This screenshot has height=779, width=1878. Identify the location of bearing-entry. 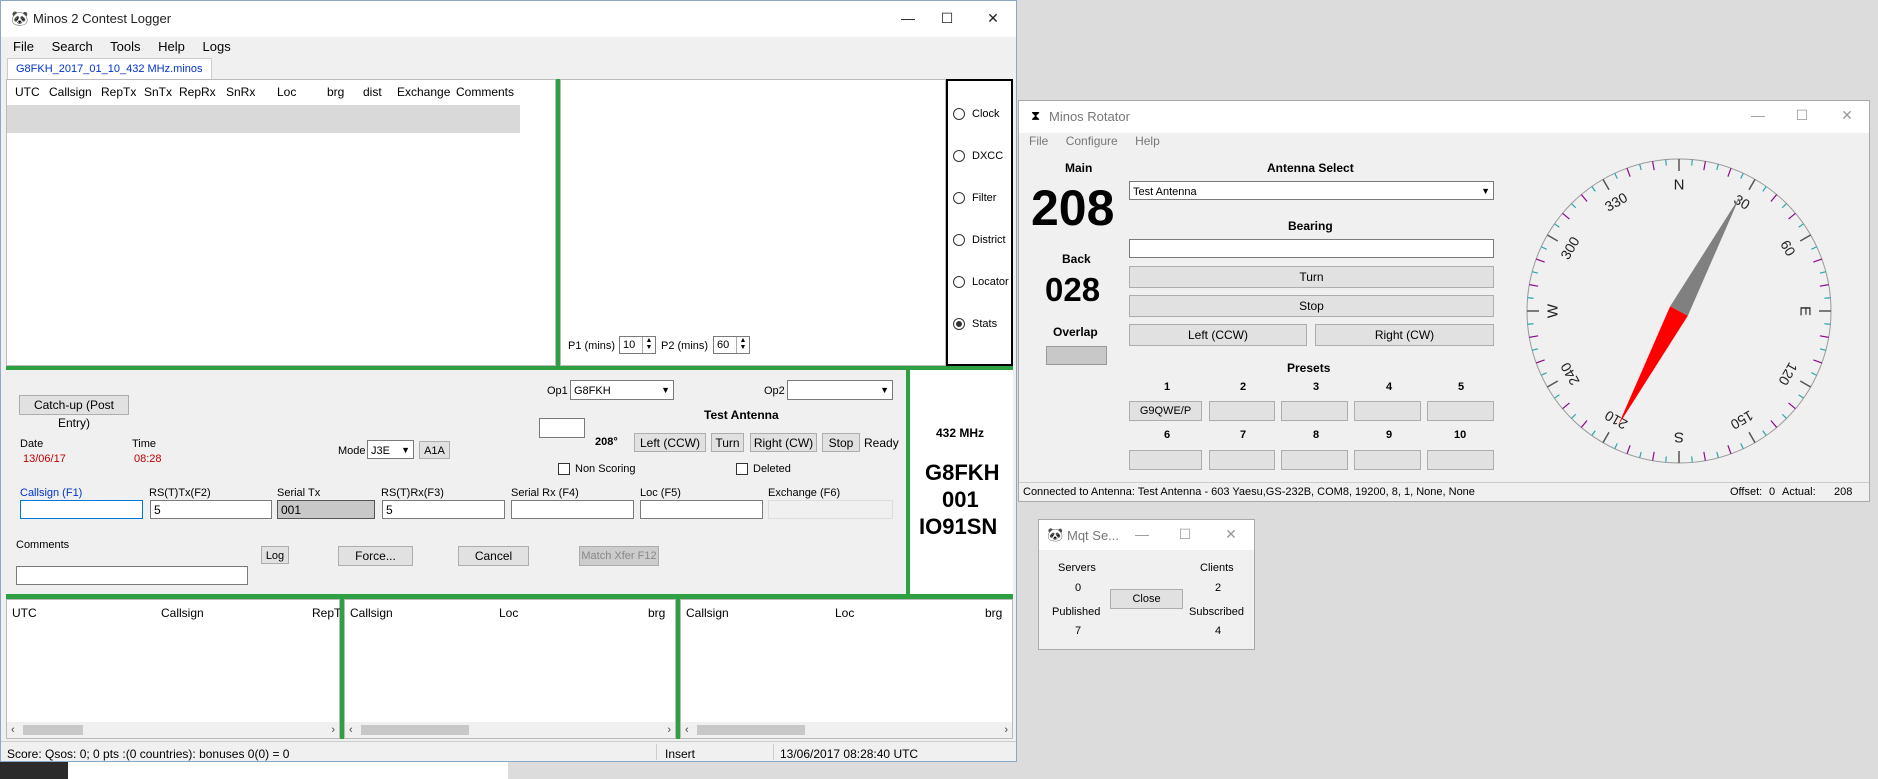
(1311, 248).